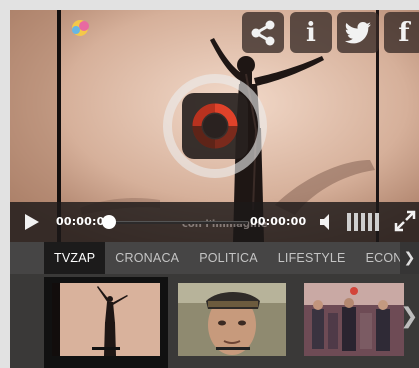 The width and height of the screenshot is (419, 368). I want to click on tab-cronaca: CRONACA, so click(147, 258).